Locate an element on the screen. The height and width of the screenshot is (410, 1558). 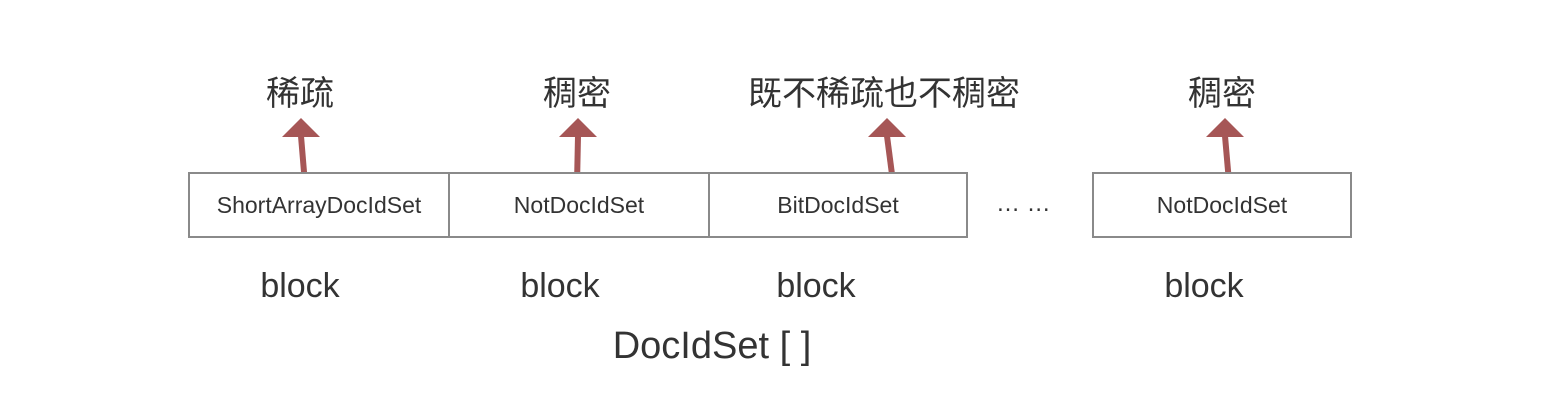
block-box-bit-docidset: BitDocIdSet is located at coordinates (838, 205).